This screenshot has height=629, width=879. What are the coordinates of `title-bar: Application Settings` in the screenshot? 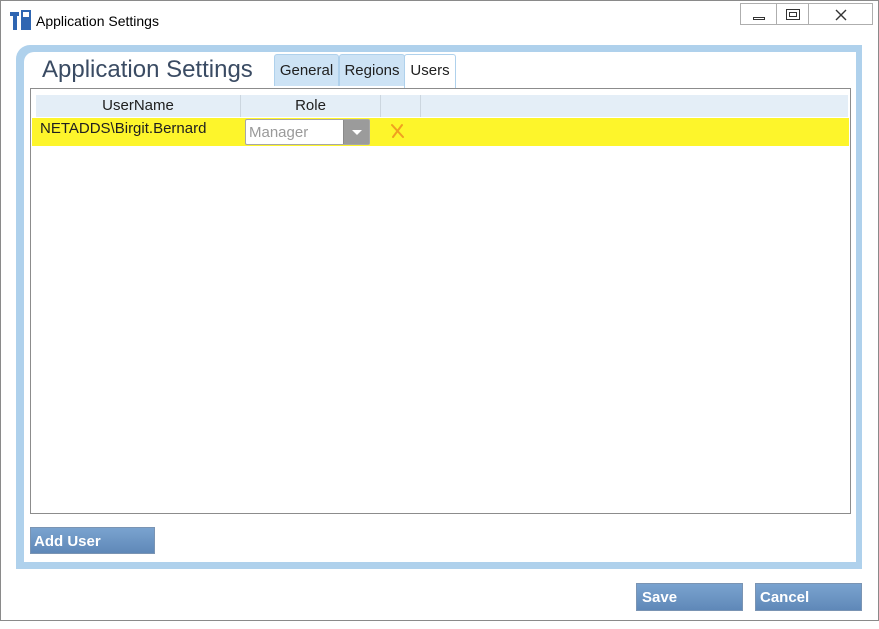 It's located at (439, 19).